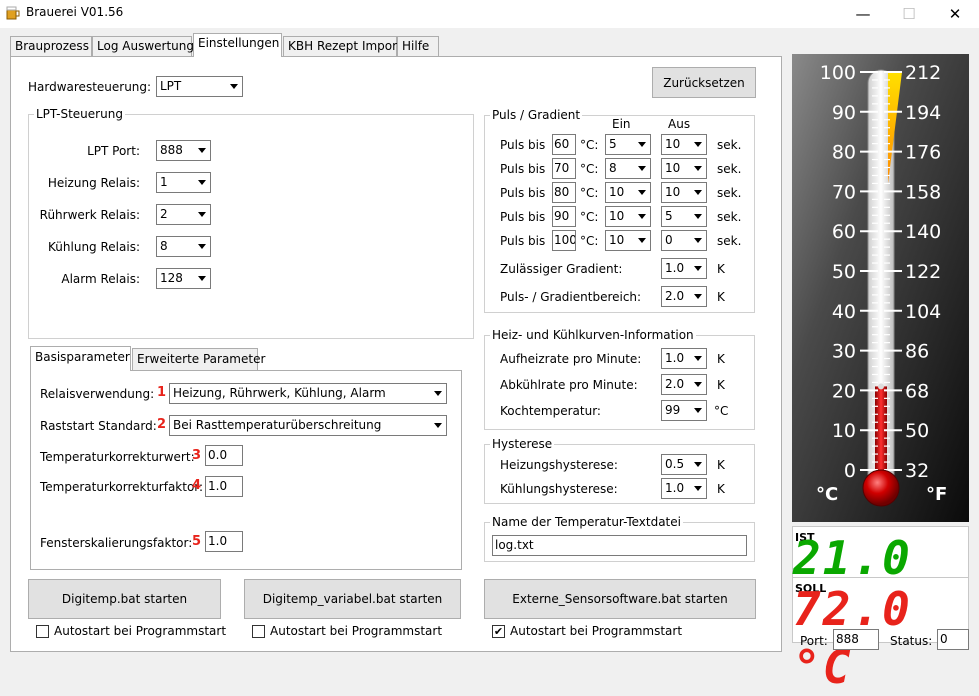 This screenshot has width=979, height=696. I want to click on raststart-value: Bei Rasttemperaturüberschreitung, so click(277, 425).